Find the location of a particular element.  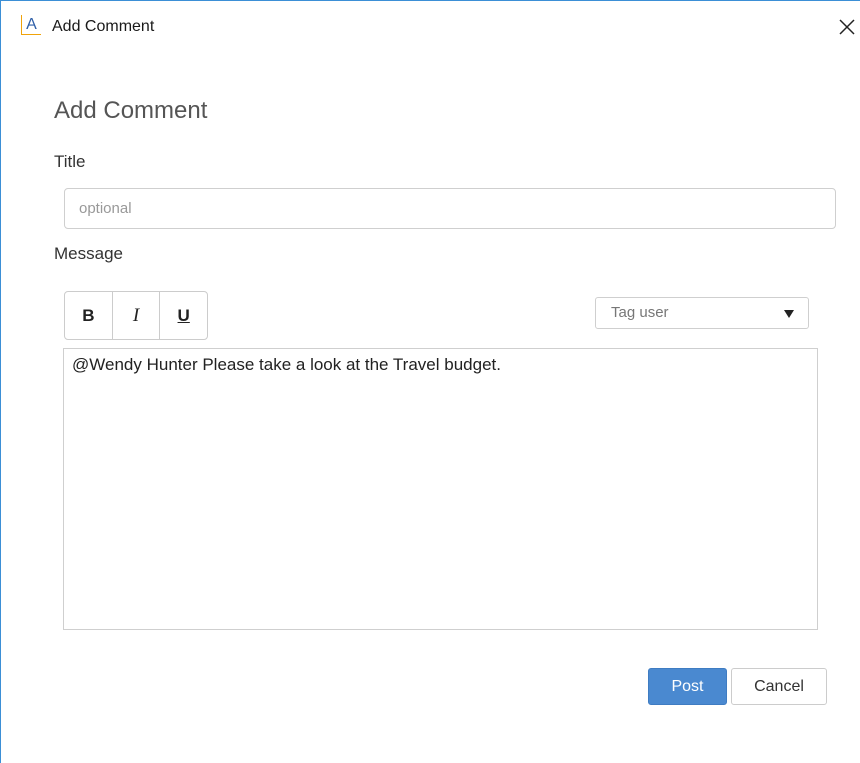

title-input is located at coordinates (450, 208).